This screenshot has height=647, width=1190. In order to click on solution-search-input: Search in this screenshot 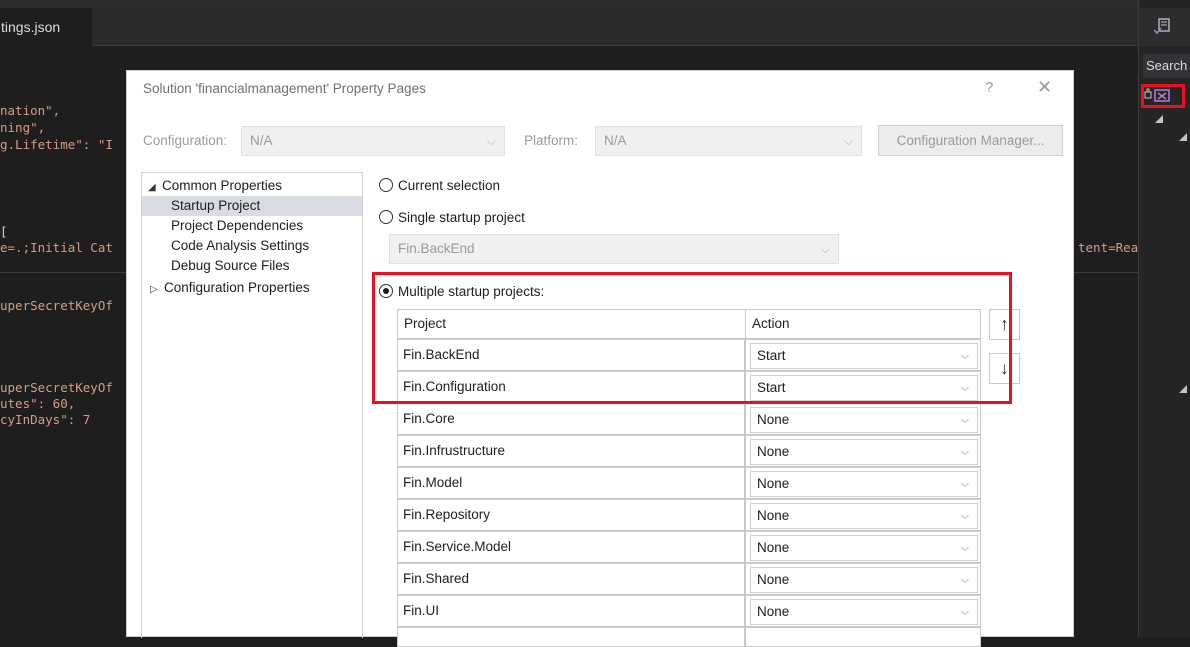, I will do `click(1166, 66)`.